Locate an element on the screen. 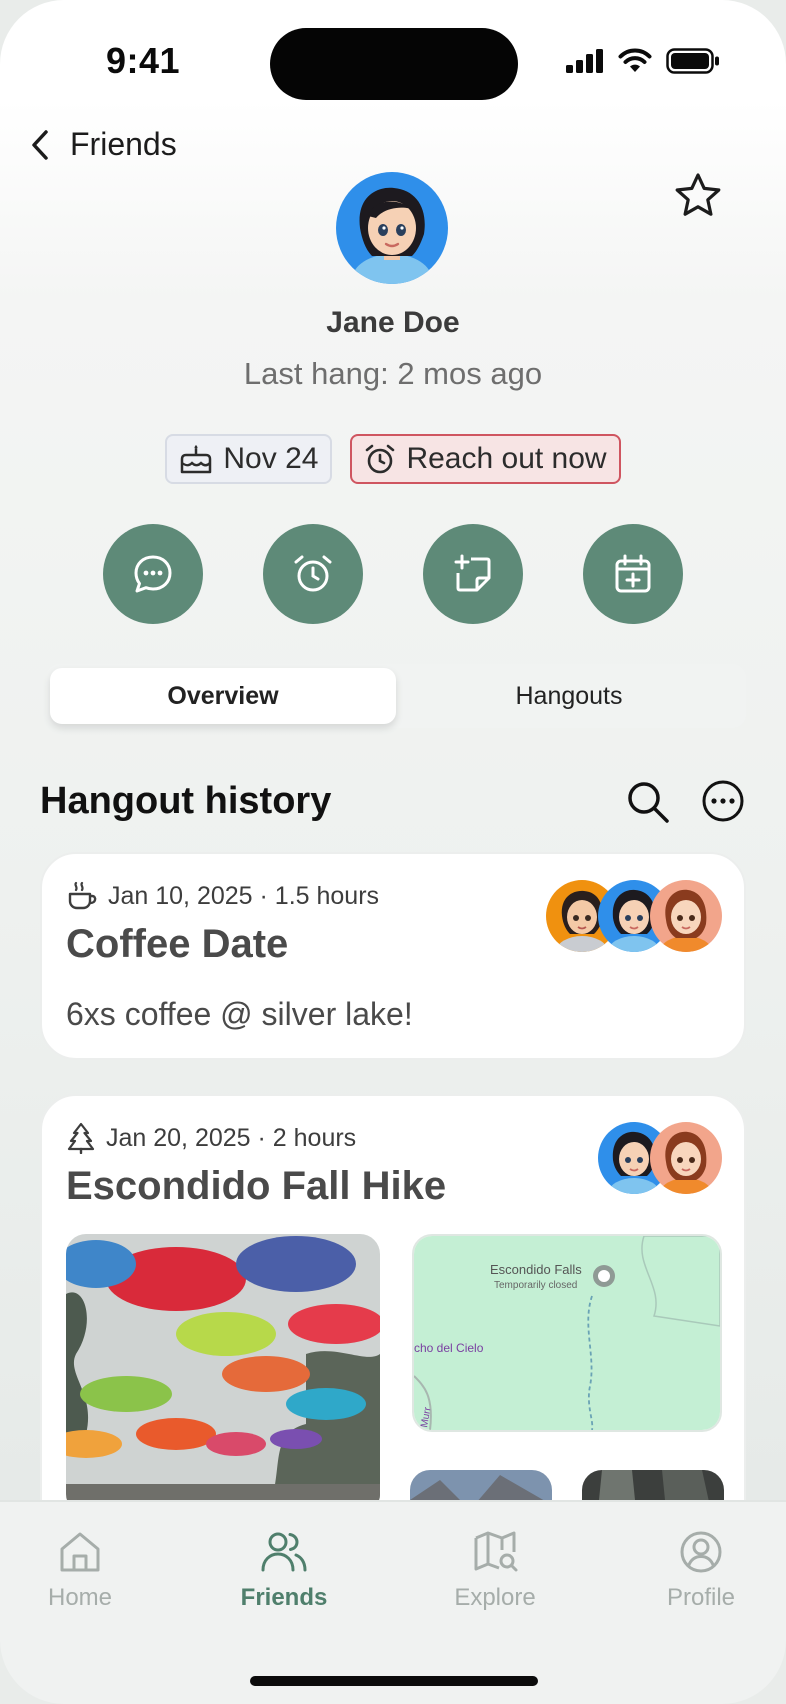  tab-home-label: Home is located at coordinates (80, 1597).